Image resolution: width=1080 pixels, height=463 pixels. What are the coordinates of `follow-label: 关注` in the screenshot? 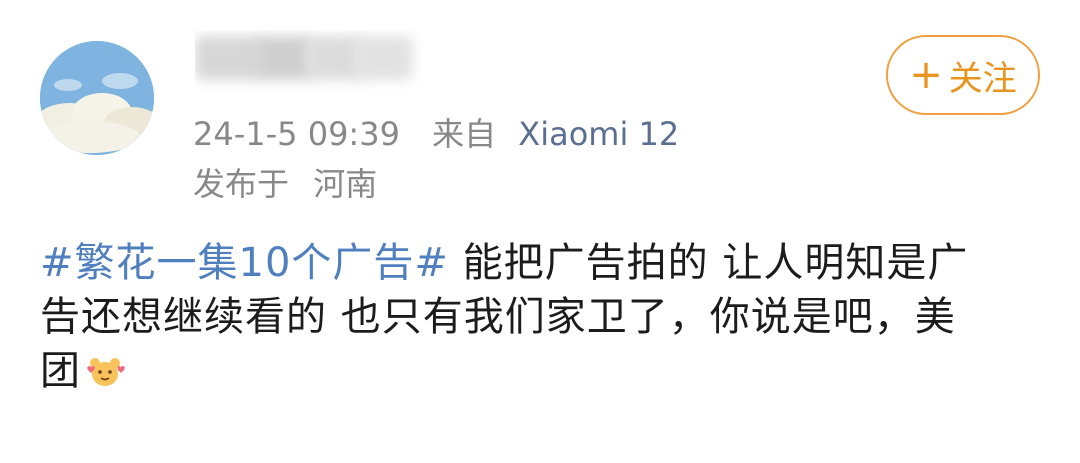 It's located at (982, 78).